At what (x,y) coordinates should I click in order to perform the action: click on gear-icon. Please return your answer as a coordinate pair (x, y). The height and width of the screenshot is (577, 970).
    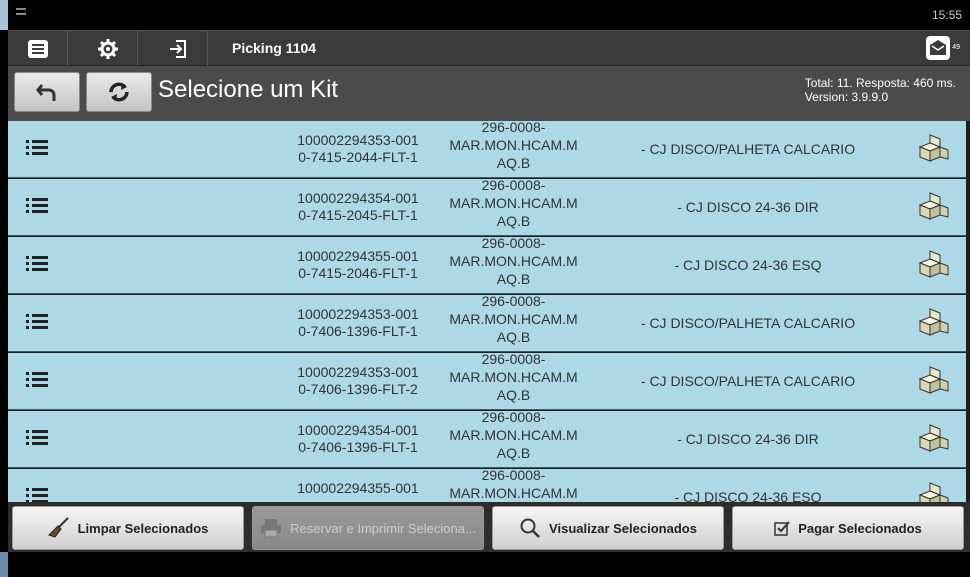
    Looking at the image, I should click on (107, 48).